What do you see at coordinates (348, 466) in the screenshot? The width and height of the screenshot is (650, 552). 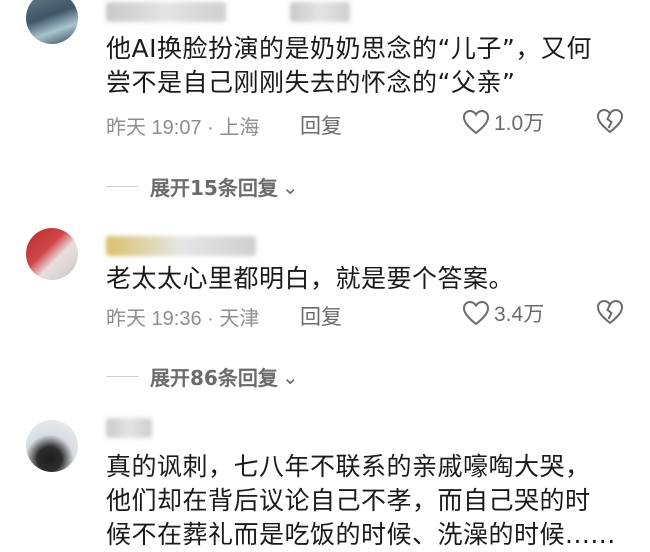 I see `comment-line: 真的讽刺，七八年不联系的亲戚嚎啕大哭，` at bounding box center [348, 466].